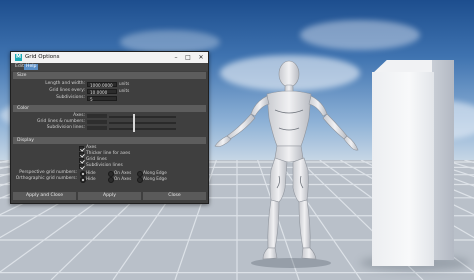 This screenshot has height=280, width=474. Describe the element at coordinates (142, 129) in the screenshot. I see `subdivision-lines-color-slider` at that location.